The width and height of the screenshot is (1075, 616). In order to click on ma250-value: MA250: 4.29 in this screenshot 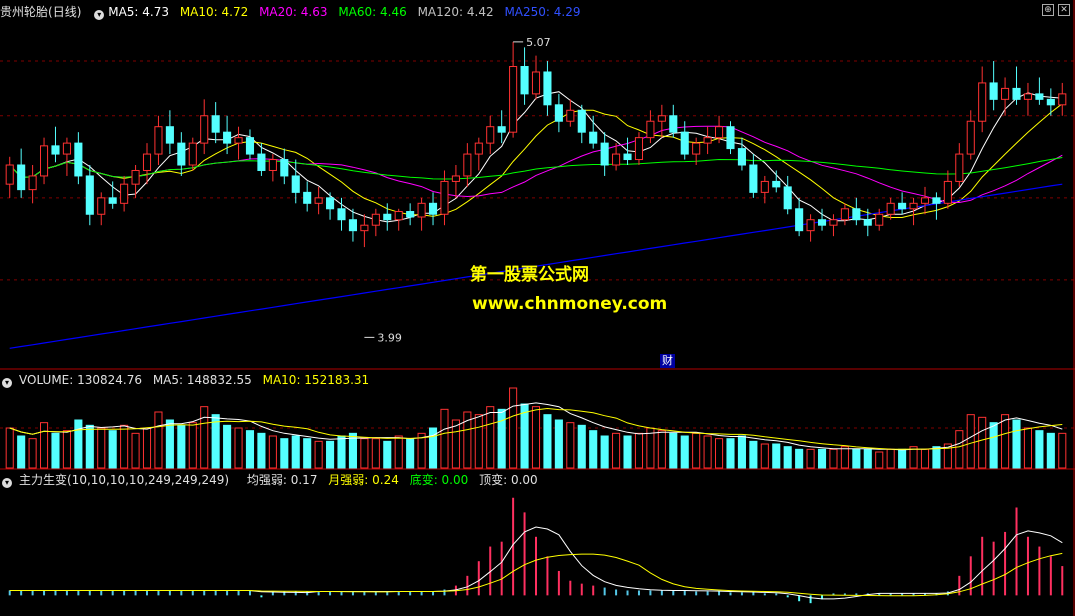, I will do `click(542, 12)`.